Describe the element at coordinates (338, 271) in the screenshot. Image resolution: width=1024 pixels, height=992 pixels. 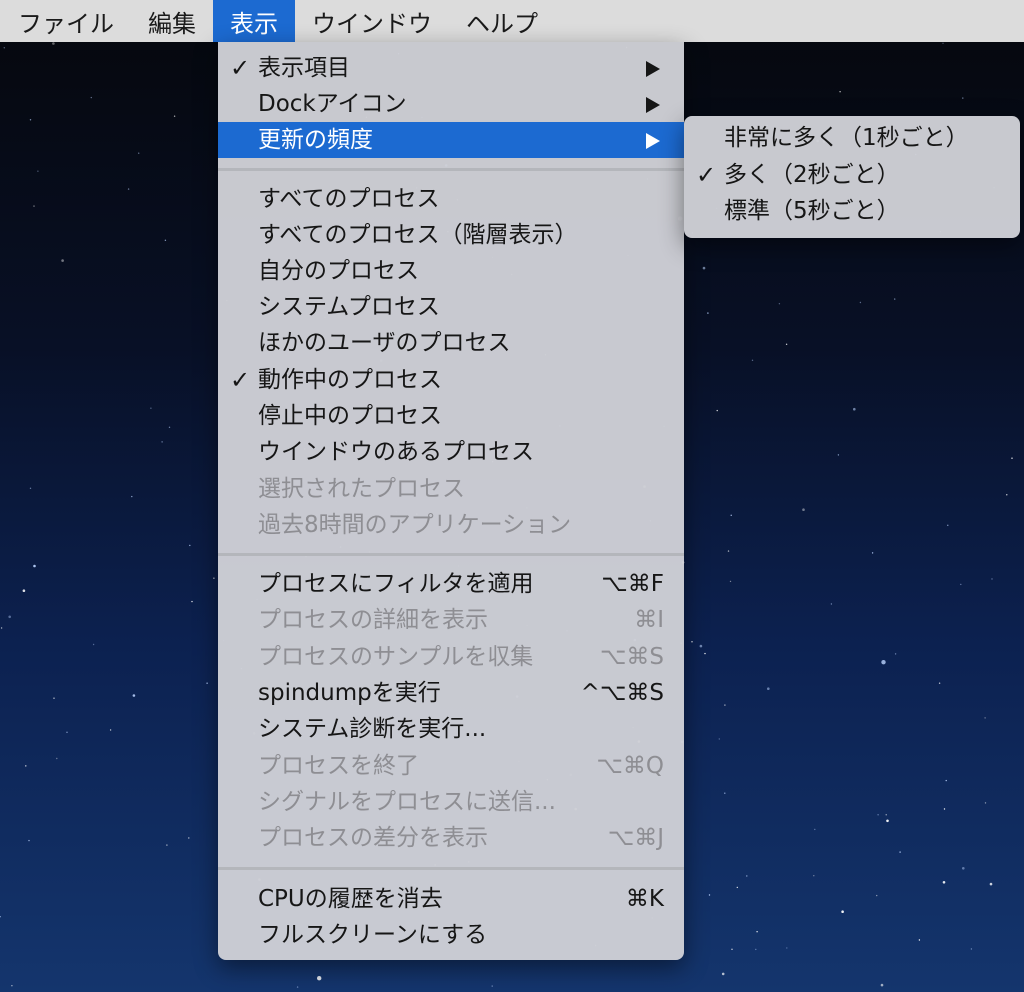
I see `menu-item-label: 自分のプロセス` at that location.